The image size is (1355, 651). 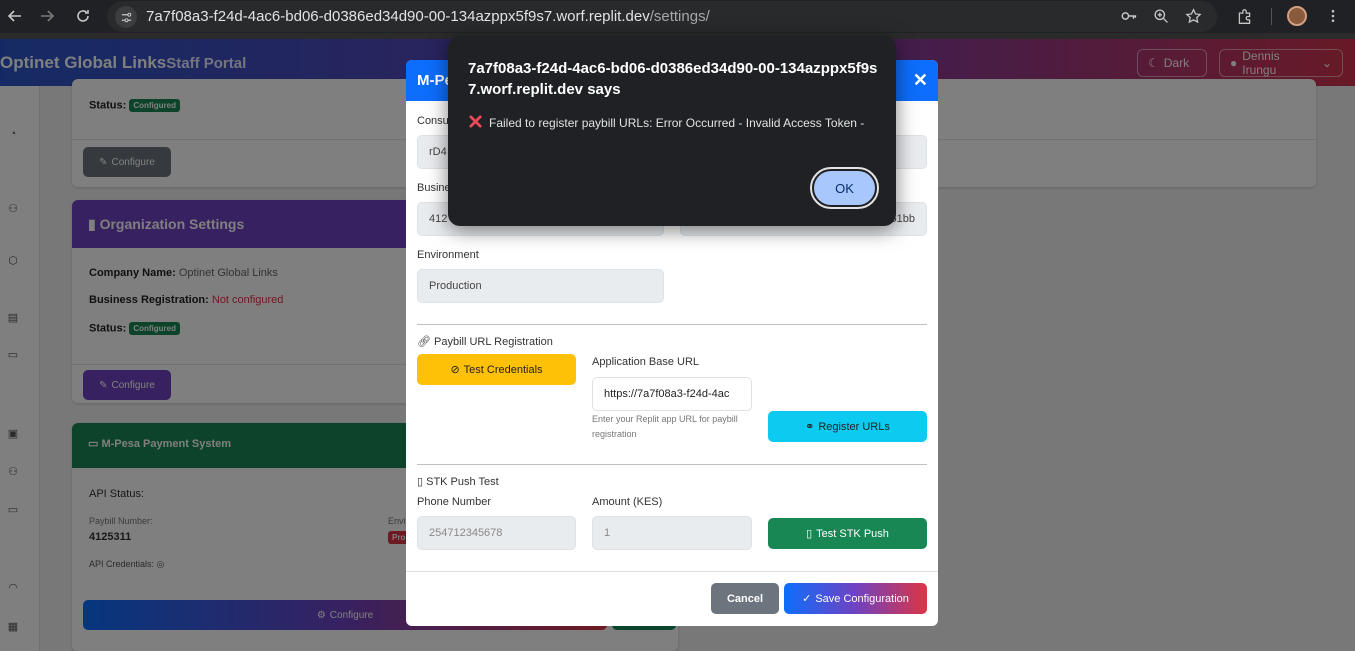 What do you see at coordinates (1271, 16) in the screenshot?
I see `toolbar-divider` at bounding box center [1271, 16].